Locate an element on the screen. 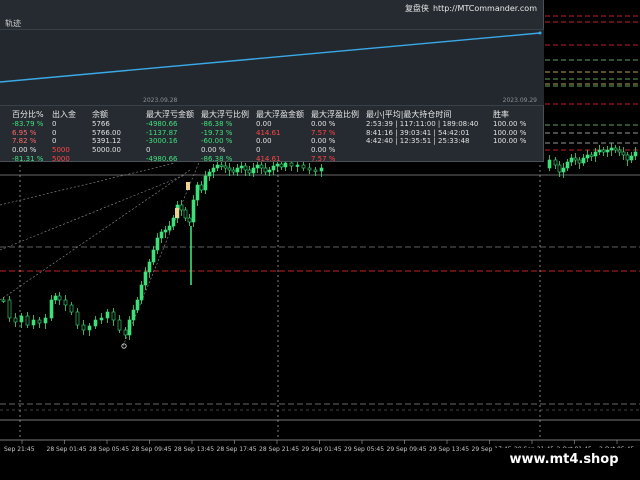 The width and height of the screenshot is (640, 480). stats-cell: 5000.00 is located at coordinates (106, 150).